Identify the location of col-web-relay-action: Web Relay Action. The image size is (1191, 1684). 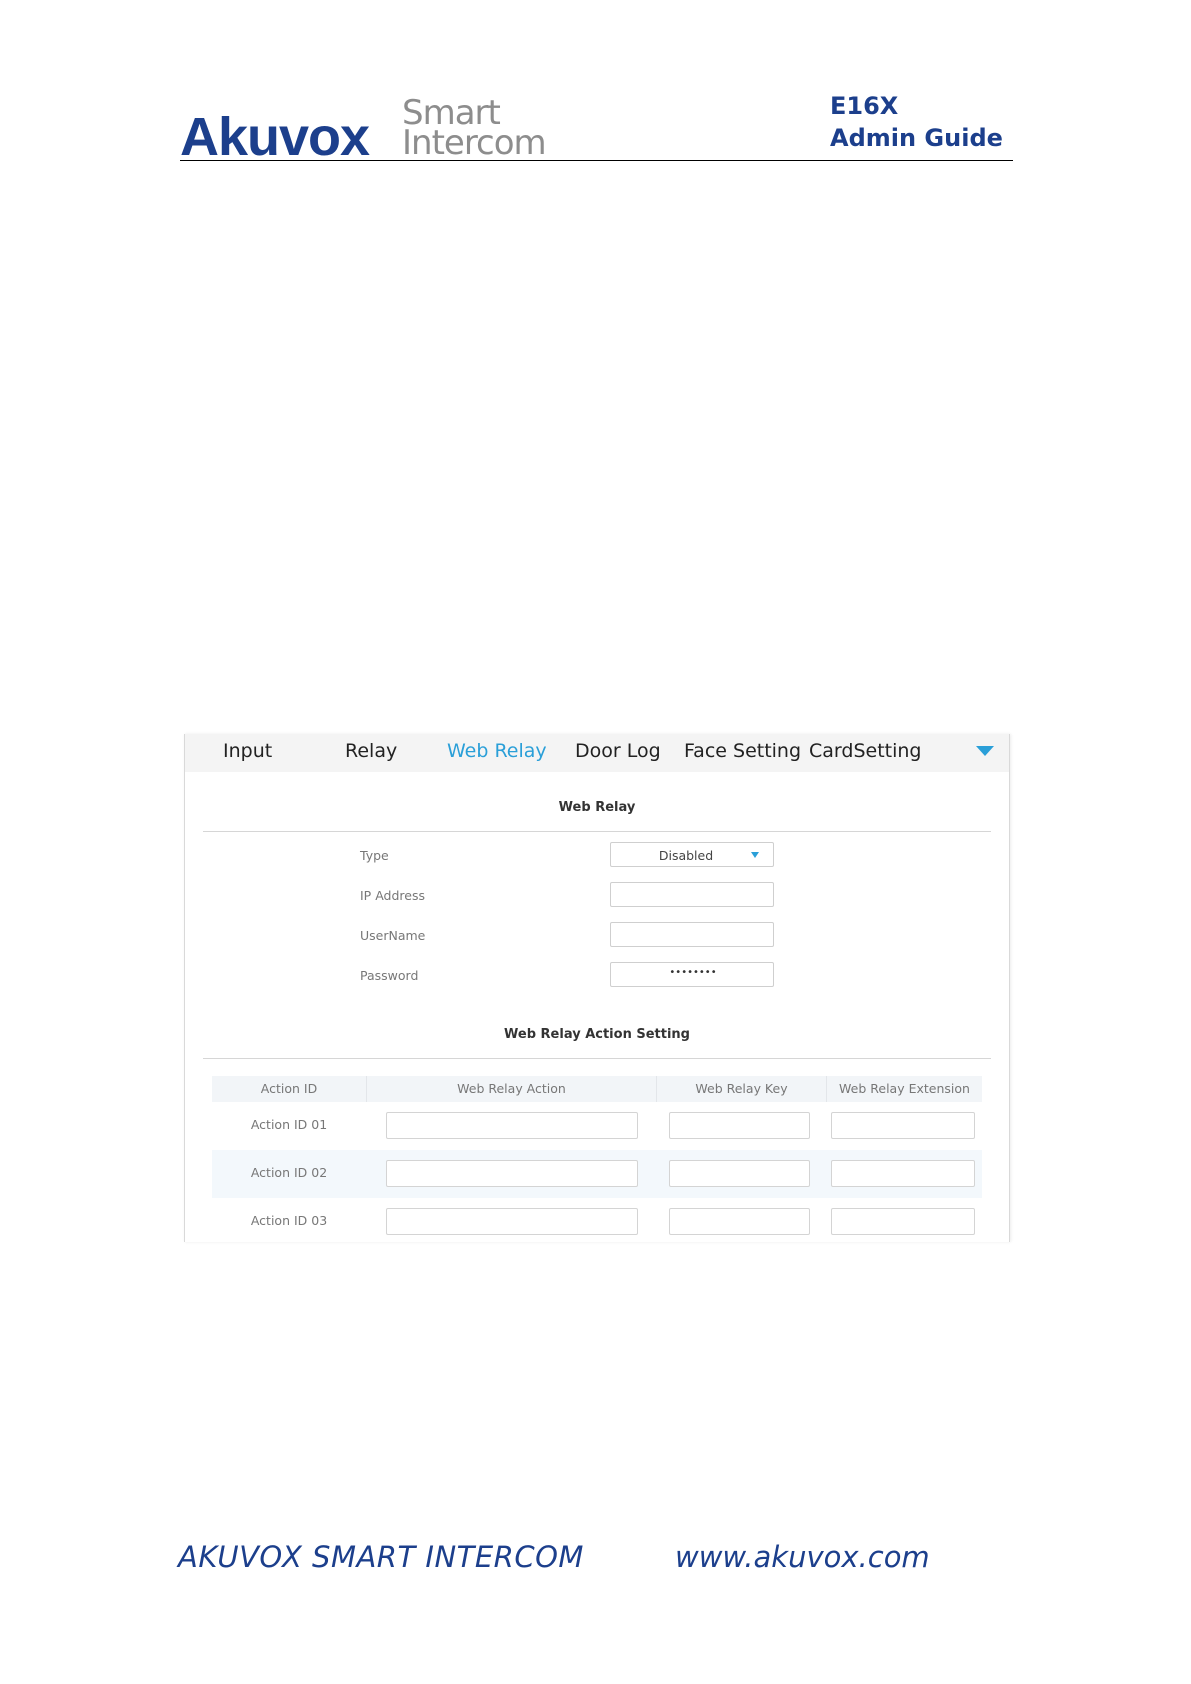
(512, 1089).